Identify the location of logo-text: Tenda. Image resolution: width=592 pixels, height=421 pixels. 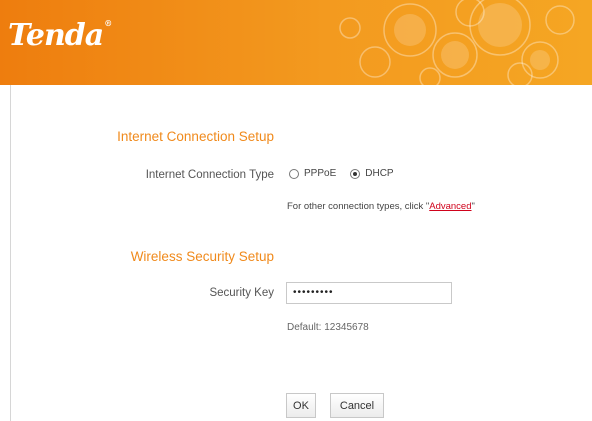
(56, 35).